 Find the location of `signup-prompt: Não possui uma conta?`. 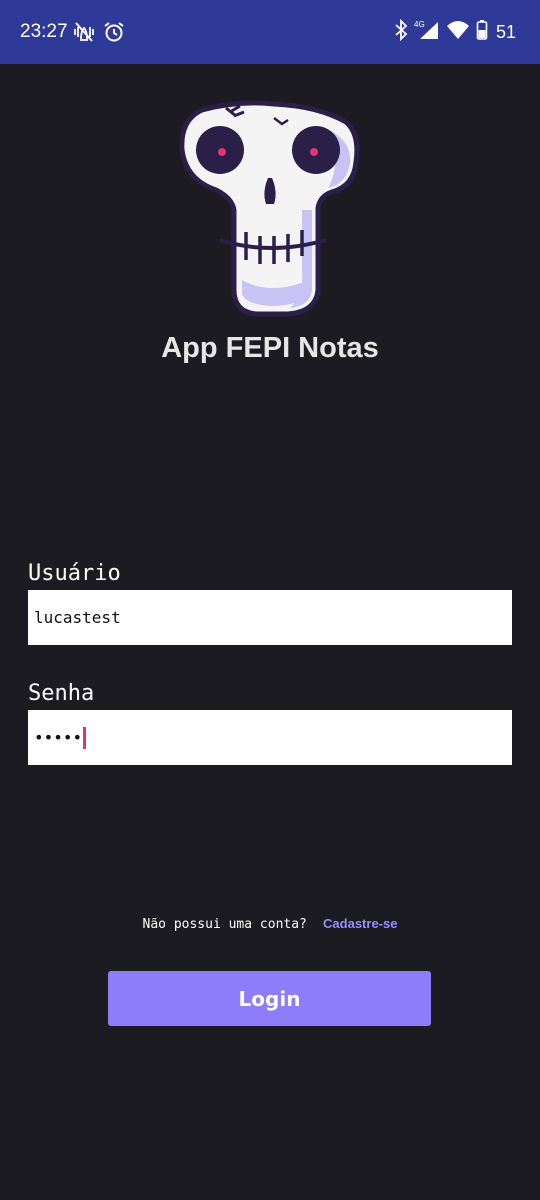

signup-prompt: Não possui uma conta? is located at coordinates (224, 924).